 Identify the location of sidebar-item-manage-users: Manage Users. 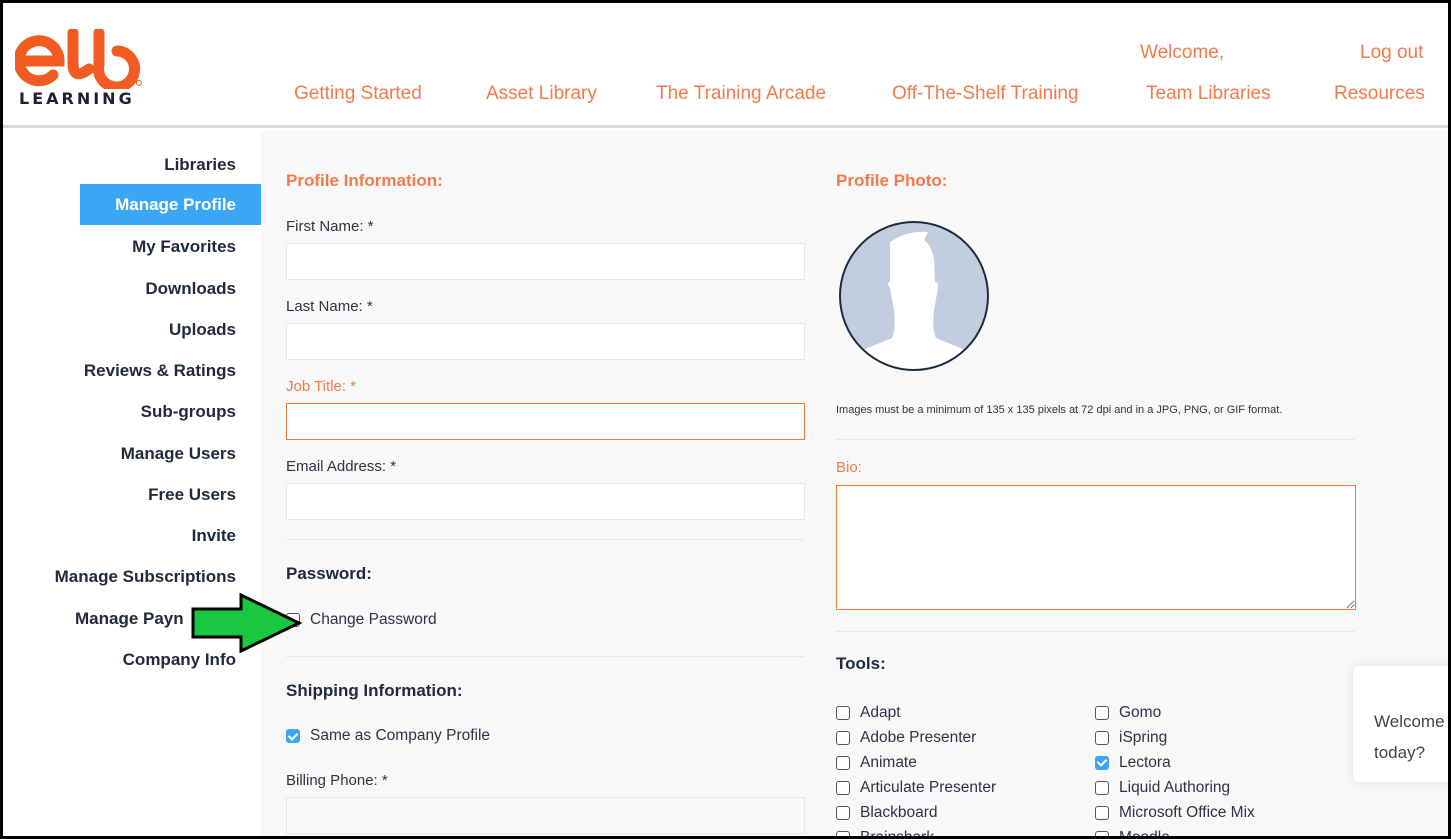
(178, 454).